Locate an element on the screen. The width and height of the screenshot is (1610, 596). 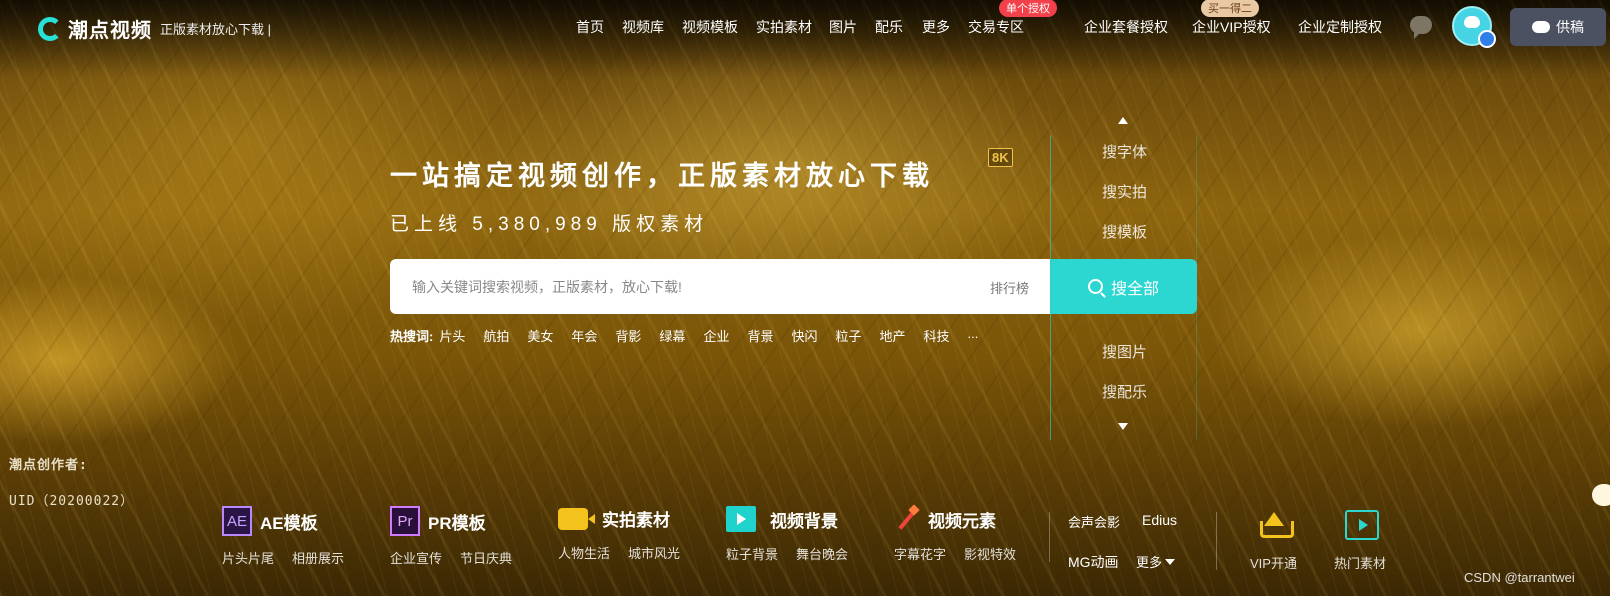
hot-search-item: 航拍 is located at coordinates (496, 335).